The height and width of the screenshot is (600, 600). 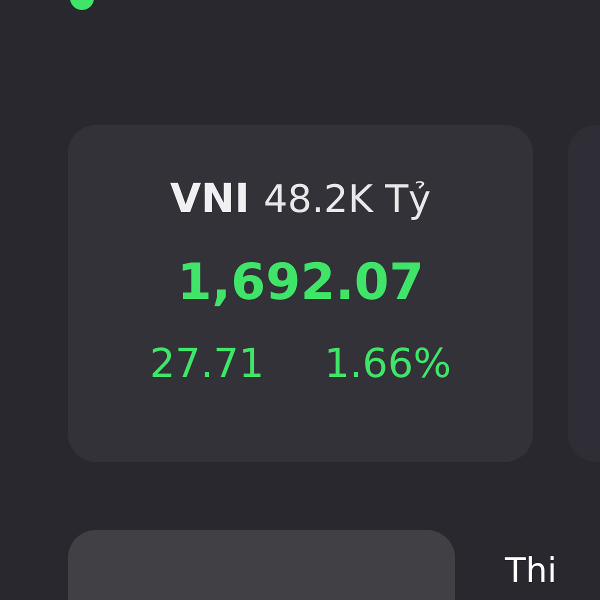 I want to click on tab: Thi, so click(x=531, y=559).